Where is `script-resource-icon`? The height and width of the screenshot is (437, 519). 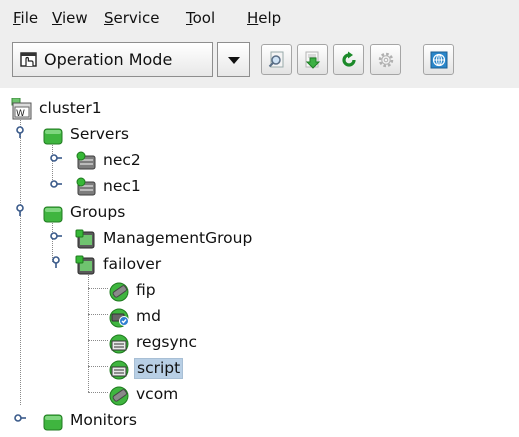
script-resource-icon is located at coordinates (119, 369).